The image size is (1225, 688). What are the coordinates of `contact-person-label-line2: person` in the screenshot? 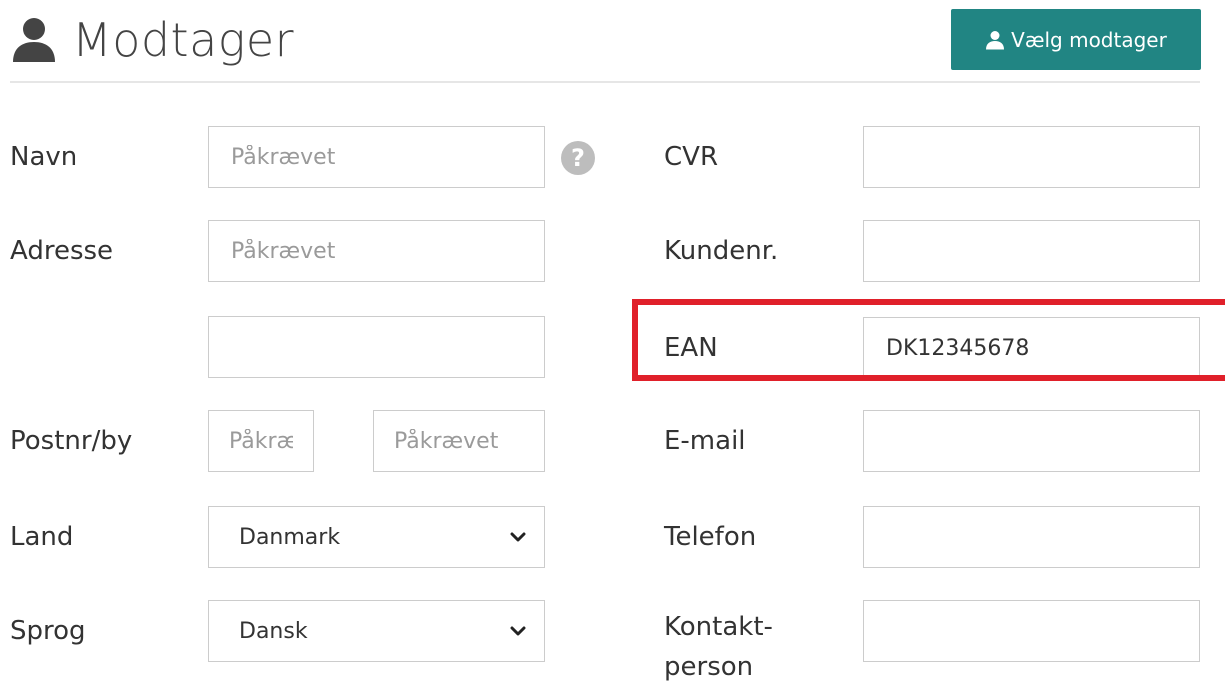 It's located at (709, 667).